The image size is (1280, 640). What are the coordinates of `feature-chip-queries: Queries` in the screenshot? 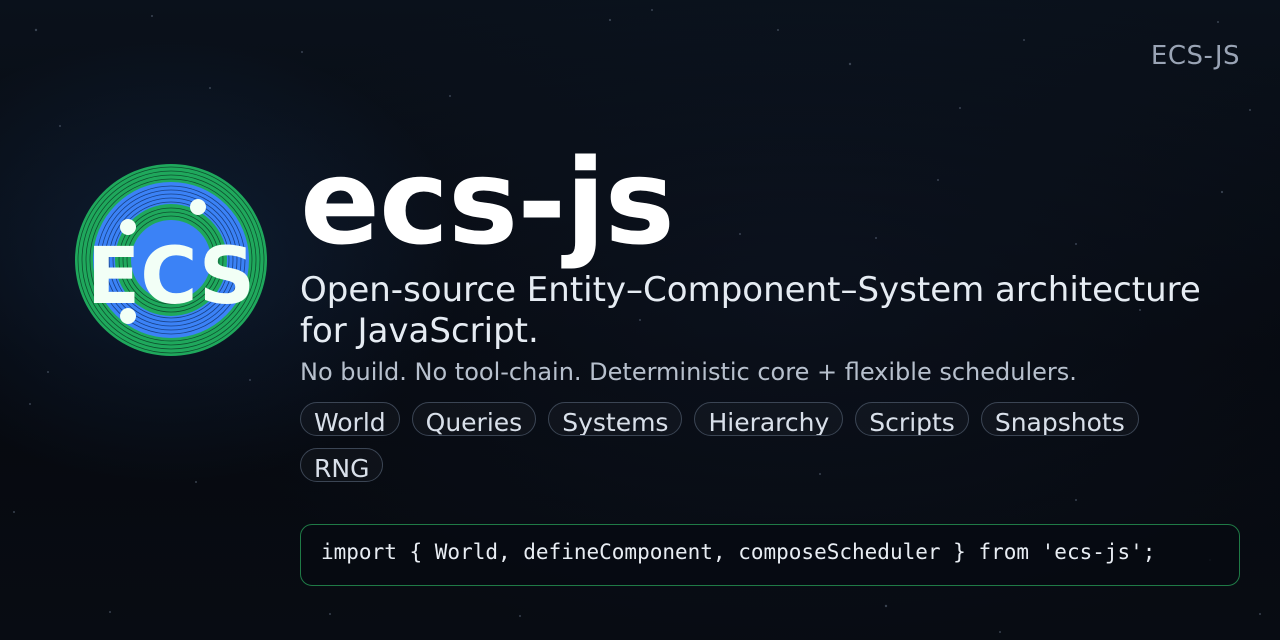 It's located at (474, 419).